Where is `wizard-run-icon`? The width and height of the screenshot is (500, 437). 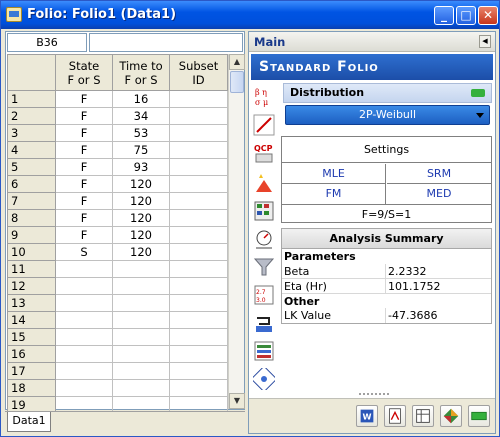 wizard-run-icon is located at coordinates (264, 379).